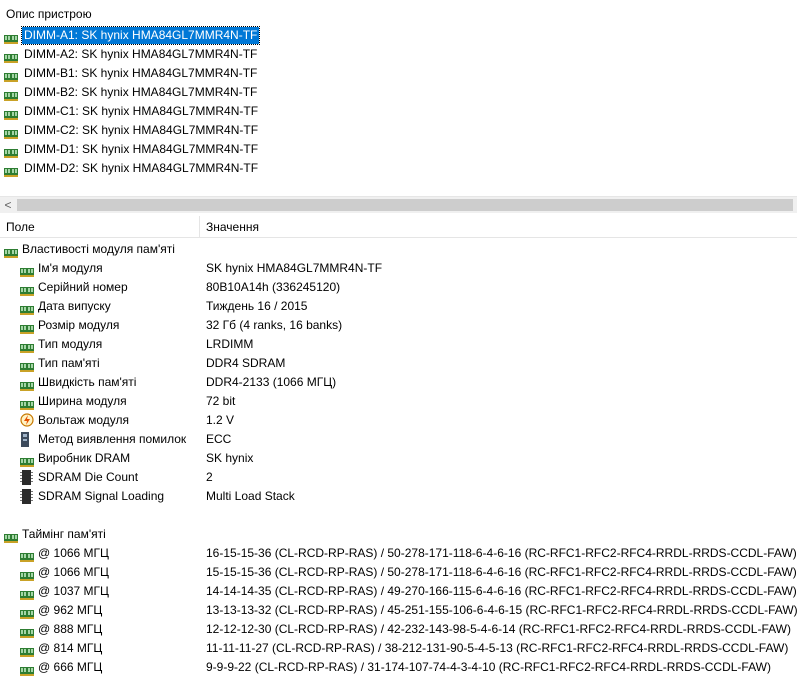 The image size is (797, 687). What do you see at coordinates (273, 287) in the screenshot?
I see `property-value: 80B10A14h (336245120)` at bounding box center [273, 287].